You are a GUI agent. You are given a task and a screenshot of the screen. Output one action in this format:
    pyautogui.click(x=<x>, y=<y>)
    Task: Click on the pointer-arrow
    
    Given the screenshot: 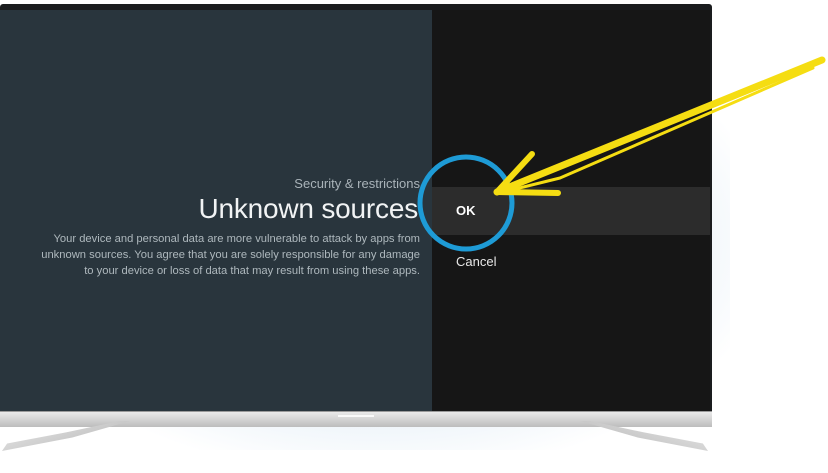 What is the action you would take?
    pyautogui.click(x=659, y=126)
    